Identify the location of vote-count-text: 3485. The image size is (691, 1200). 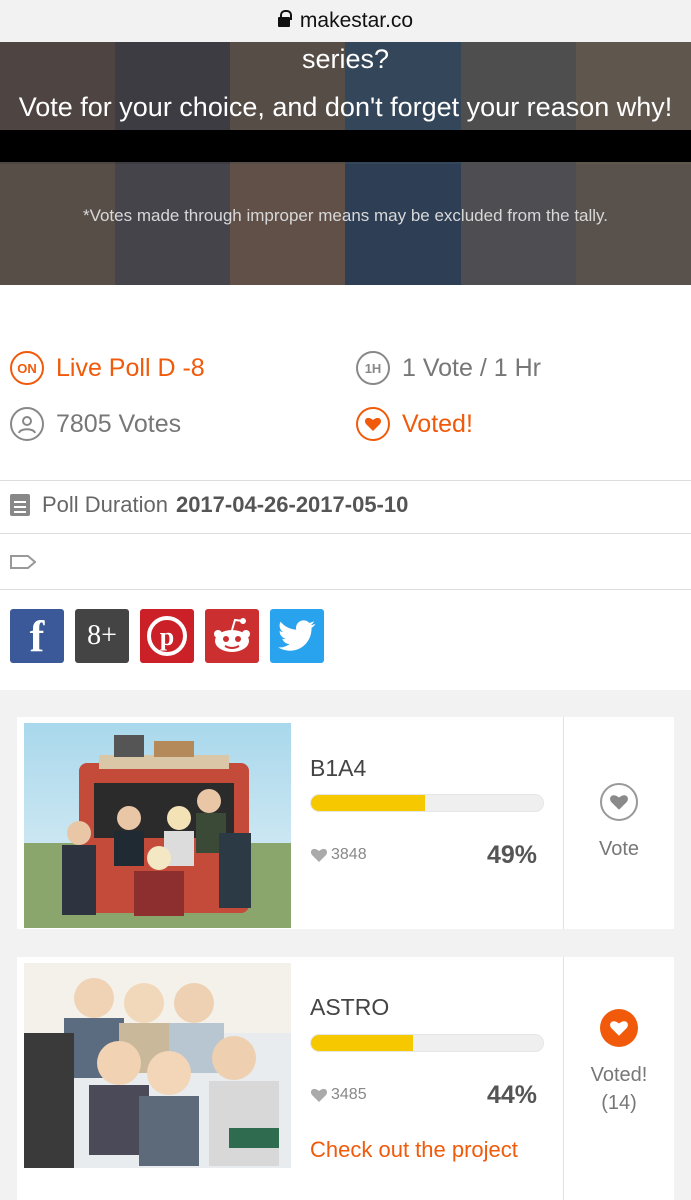
(349, 1094).